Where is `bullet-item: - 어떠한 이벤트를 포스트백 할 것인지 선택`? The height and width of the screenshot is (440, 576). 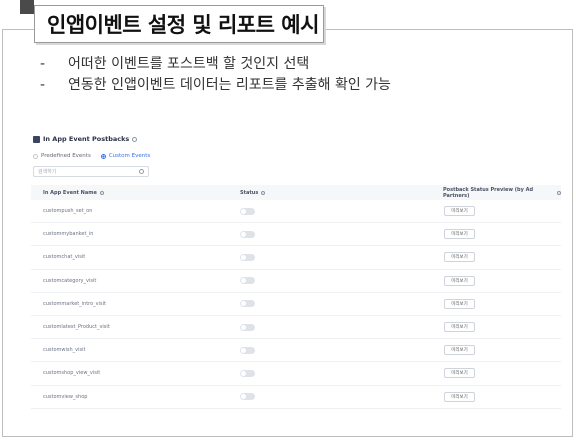
bullet-item: - 어떠한 이벤트를 포스트백 할 것인지 선택 is located at coordinates (215, 64).